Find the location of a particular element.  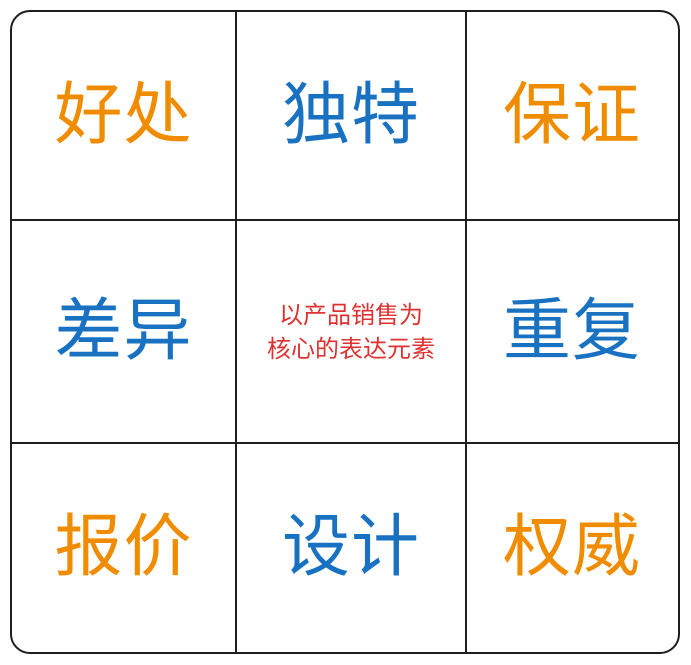

cell-label-unique: 独特 is located at coordinates (350, 115).